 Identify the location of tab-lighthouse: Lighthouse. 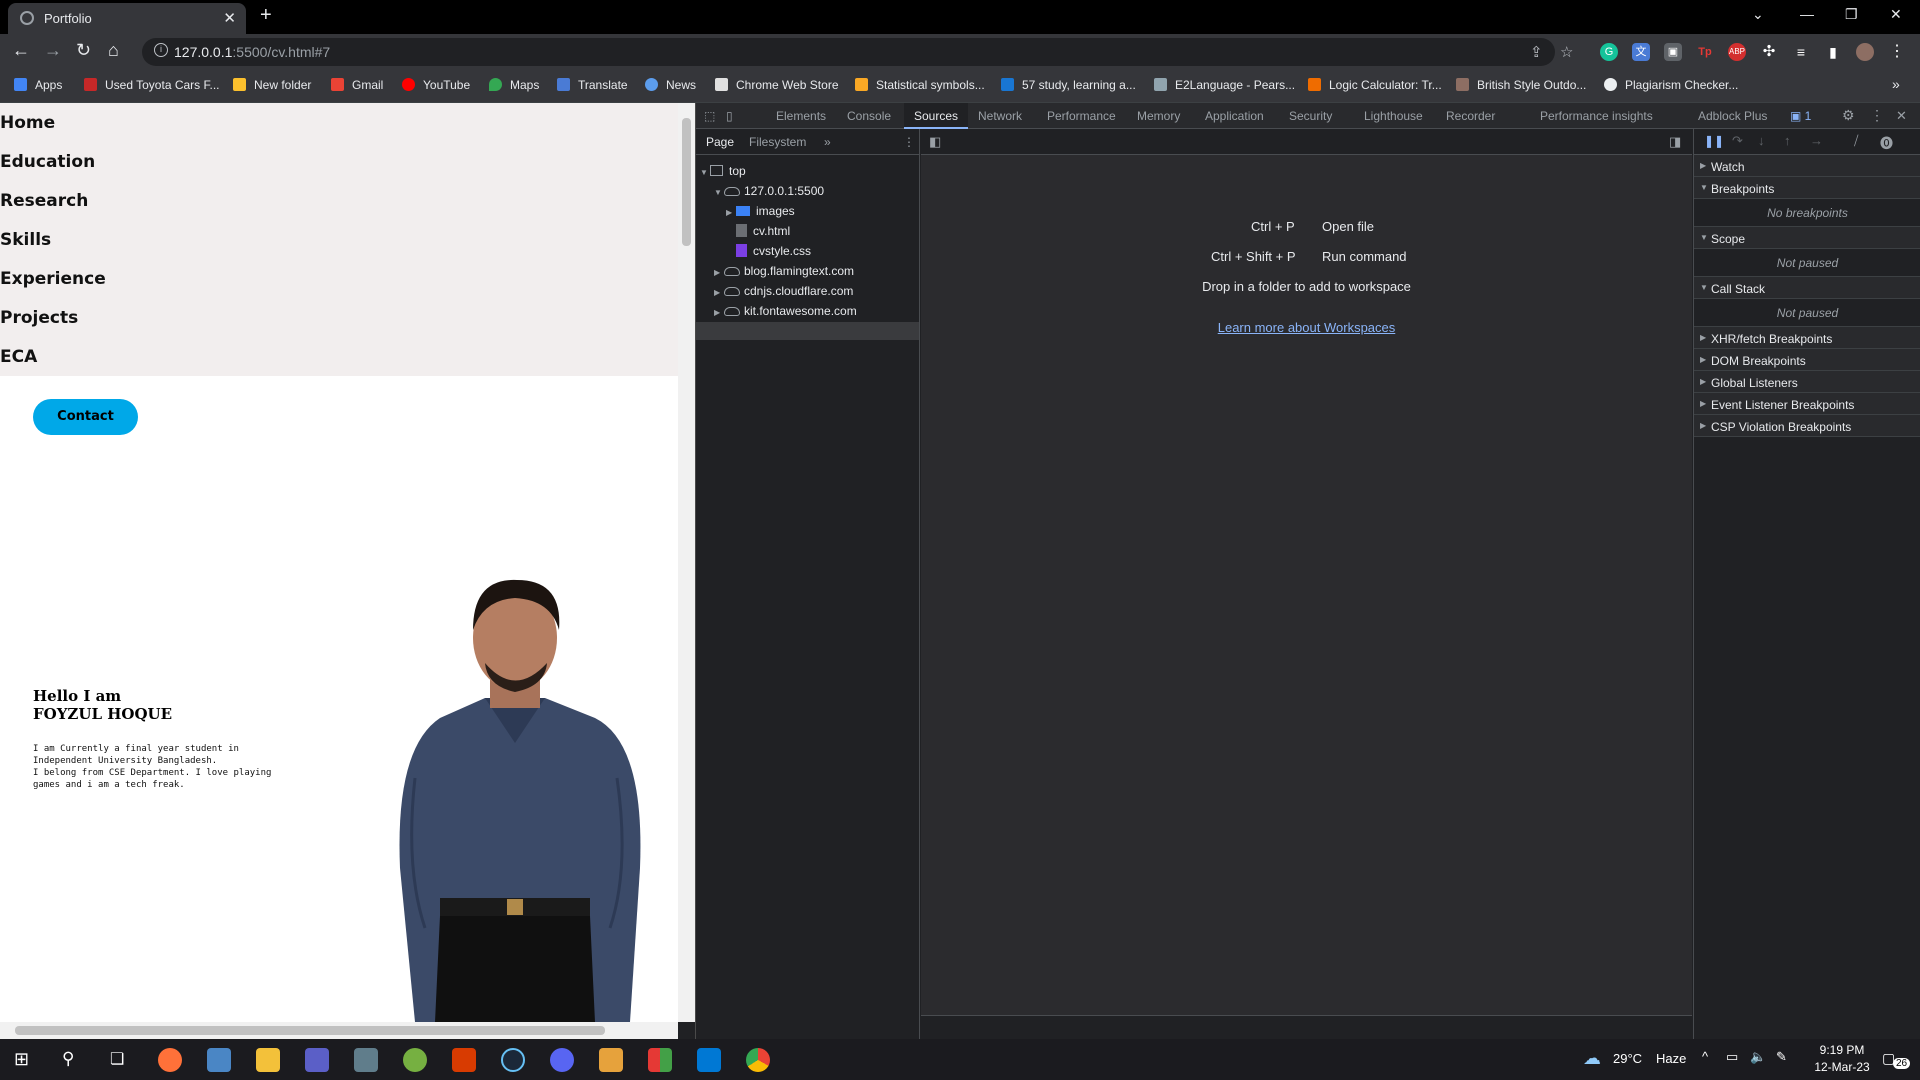
(1393, 116).